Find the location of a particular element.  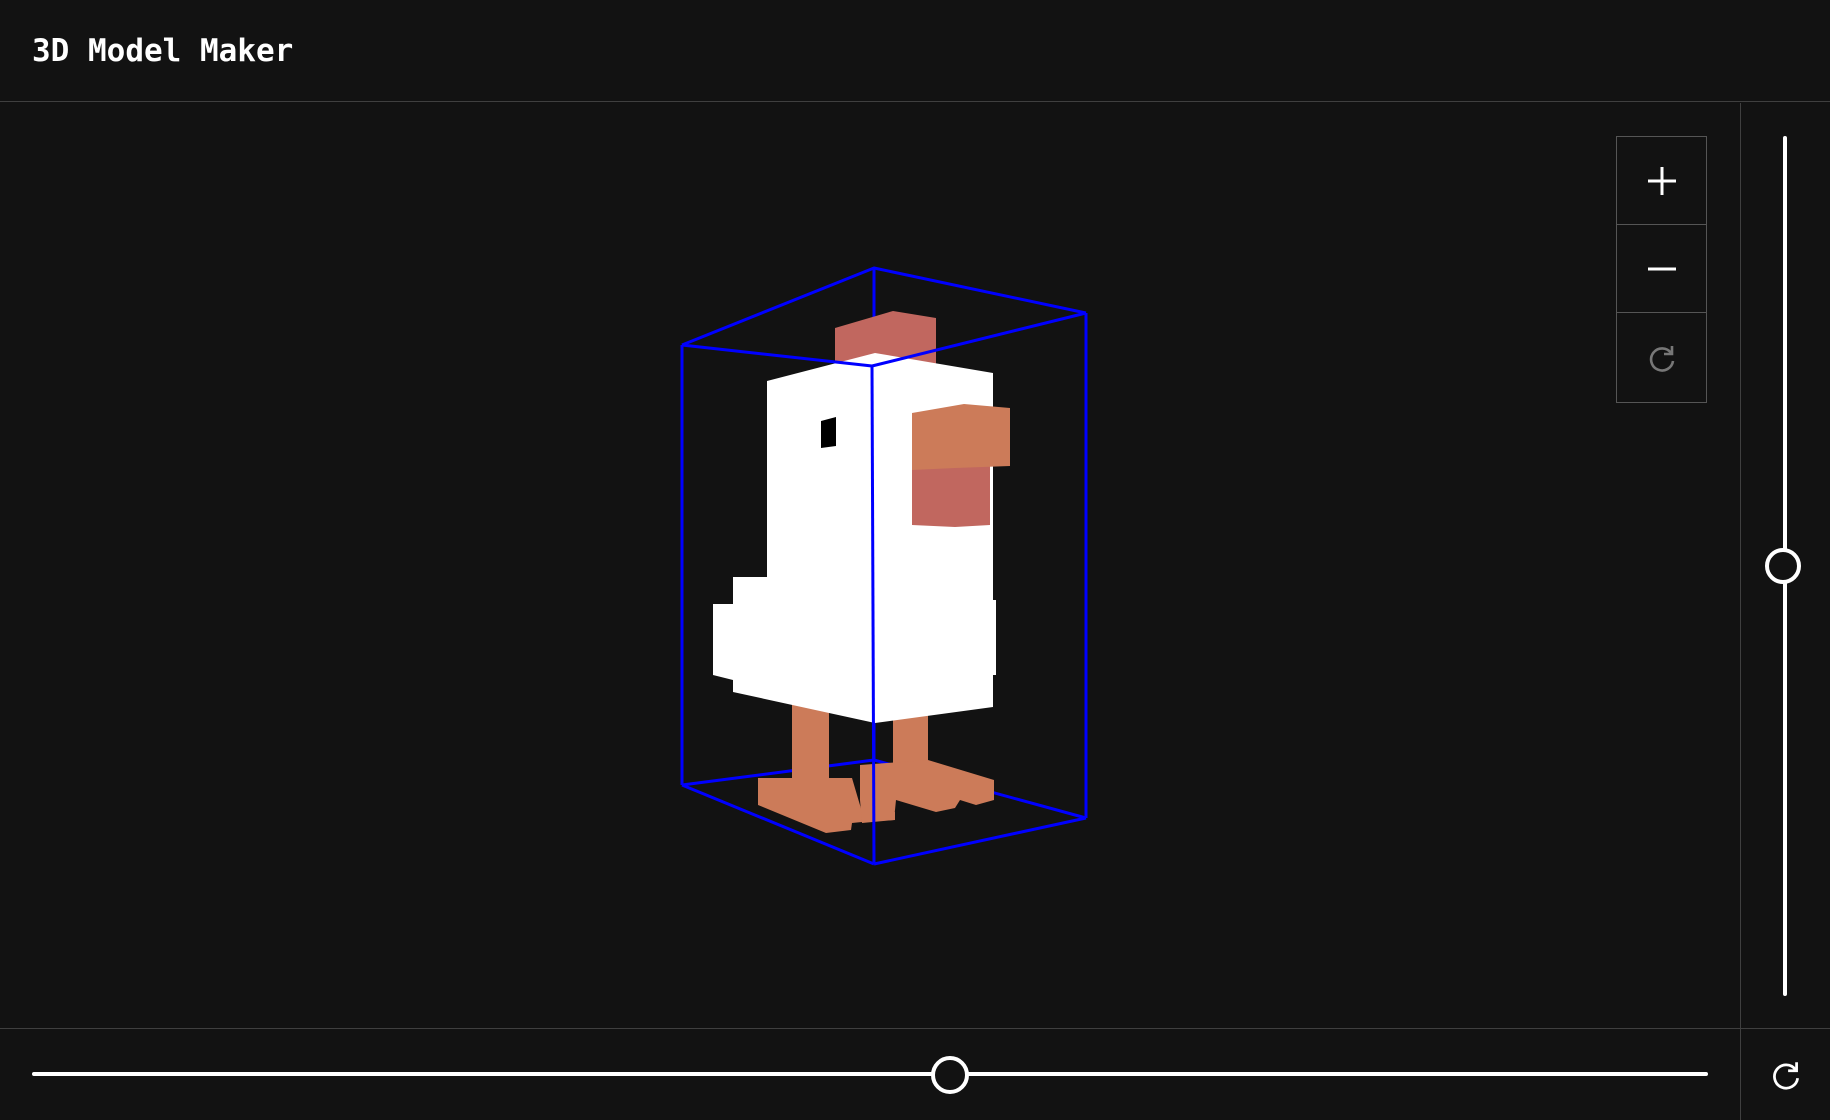

eye is located at coordinates (828, 432).